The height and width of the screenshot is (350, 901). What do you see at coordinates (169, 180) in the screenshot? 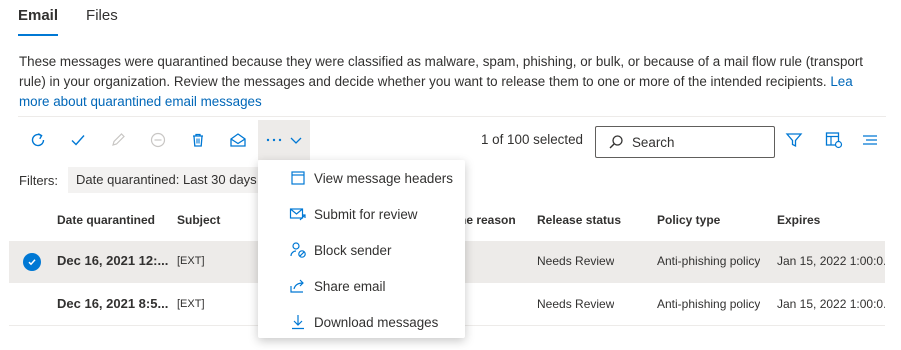
I see `filter-date-quarantined: Date quarantined: Last 30 days` at bounding box center [169, 180].